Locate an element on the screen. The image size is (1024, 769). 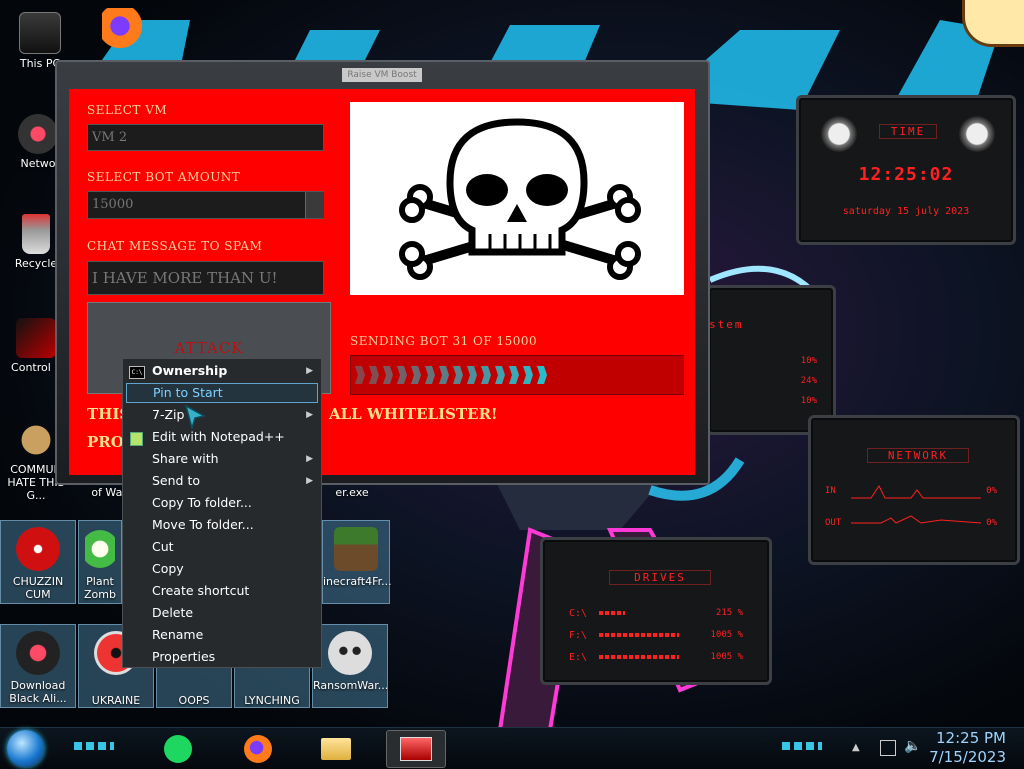
firefox-taskbar-icon is located at coordinates (258, 749).